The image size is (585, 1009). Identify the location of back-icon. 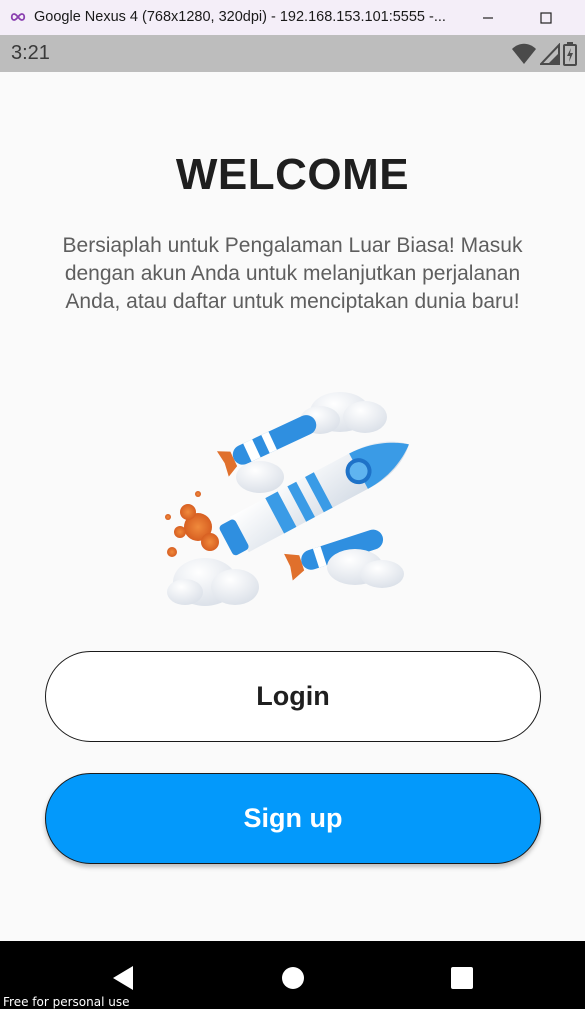
(122, 978).